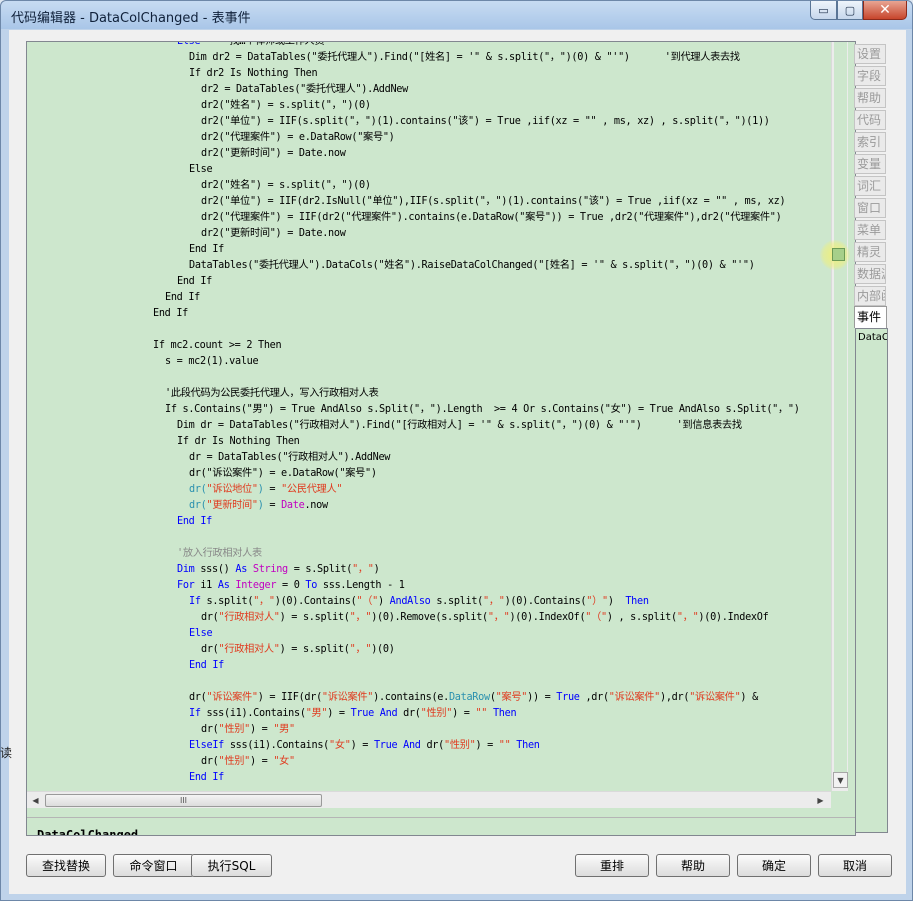 The image size is (913, 901). I want to click on maximize-icon: ▢, so click(850, 10).